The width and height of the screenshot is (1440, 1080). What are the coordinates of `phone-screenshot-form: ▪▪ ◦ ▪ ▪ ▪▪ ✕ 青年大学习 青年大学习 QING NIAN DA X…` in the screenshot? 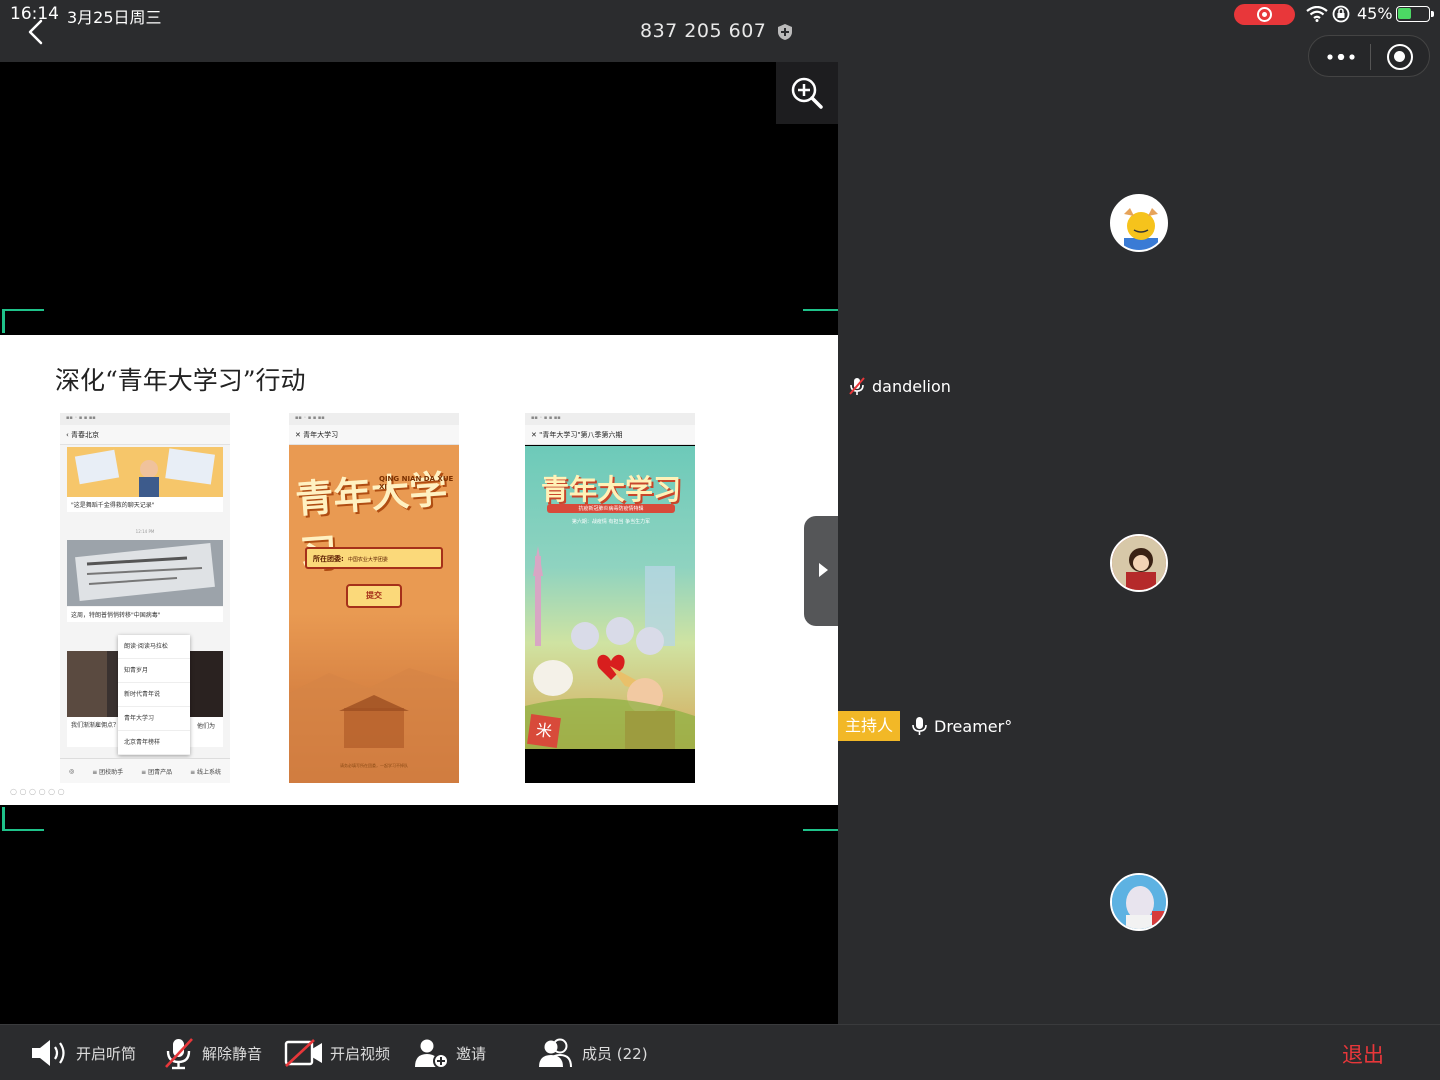 It's located at (374, 598).